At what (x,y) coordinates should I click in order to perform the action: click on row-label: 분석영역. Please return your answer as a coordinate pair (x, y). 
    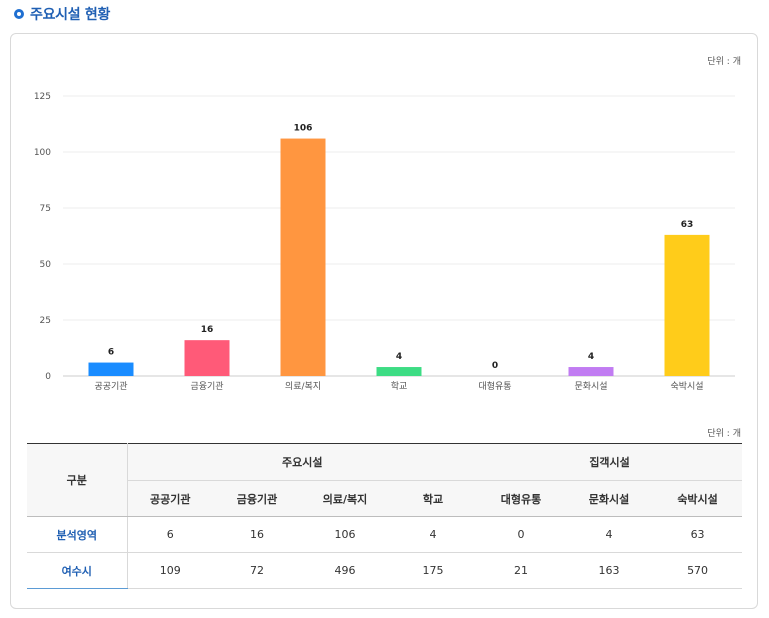
    Looking at the image, I should click on (77, 534).